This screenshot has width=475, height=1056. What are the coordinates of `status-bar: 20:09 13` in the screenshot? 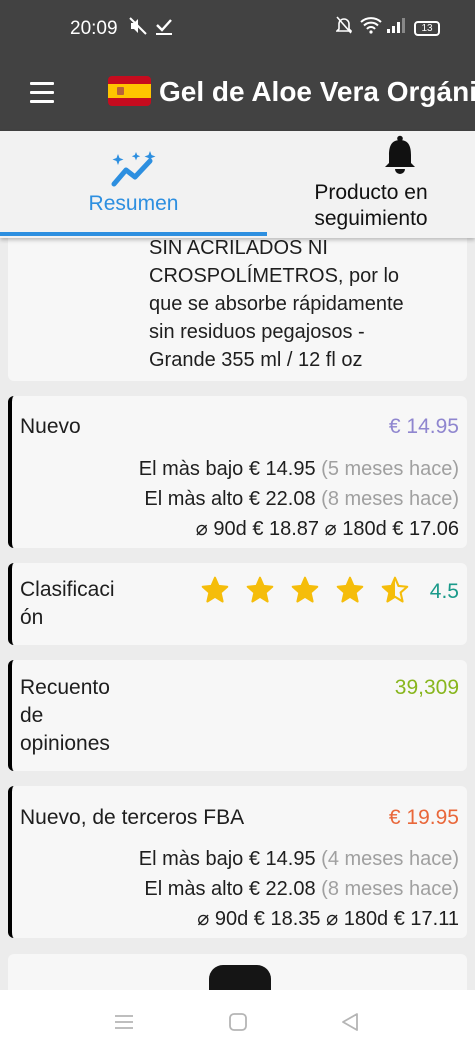 It's located at (237, 30).